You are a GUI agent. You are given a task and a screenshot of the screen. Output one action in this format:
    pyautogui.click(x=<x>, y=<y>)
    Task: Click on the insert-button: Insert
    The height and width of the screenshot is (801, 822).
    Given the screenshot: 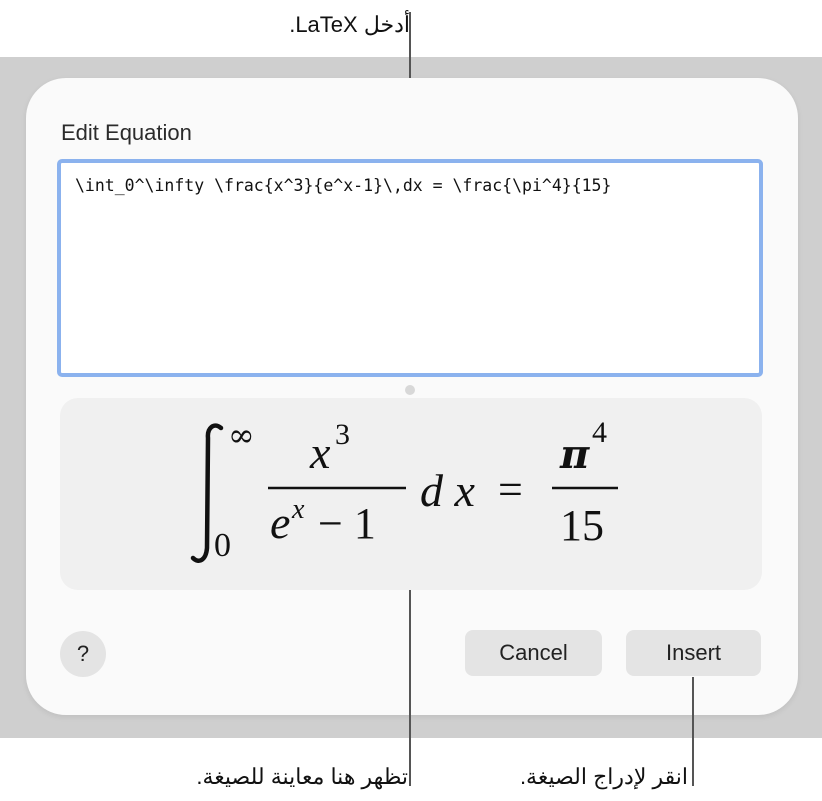 What is the action you would take?
    pyautogui.click(x=693, y=653)
    